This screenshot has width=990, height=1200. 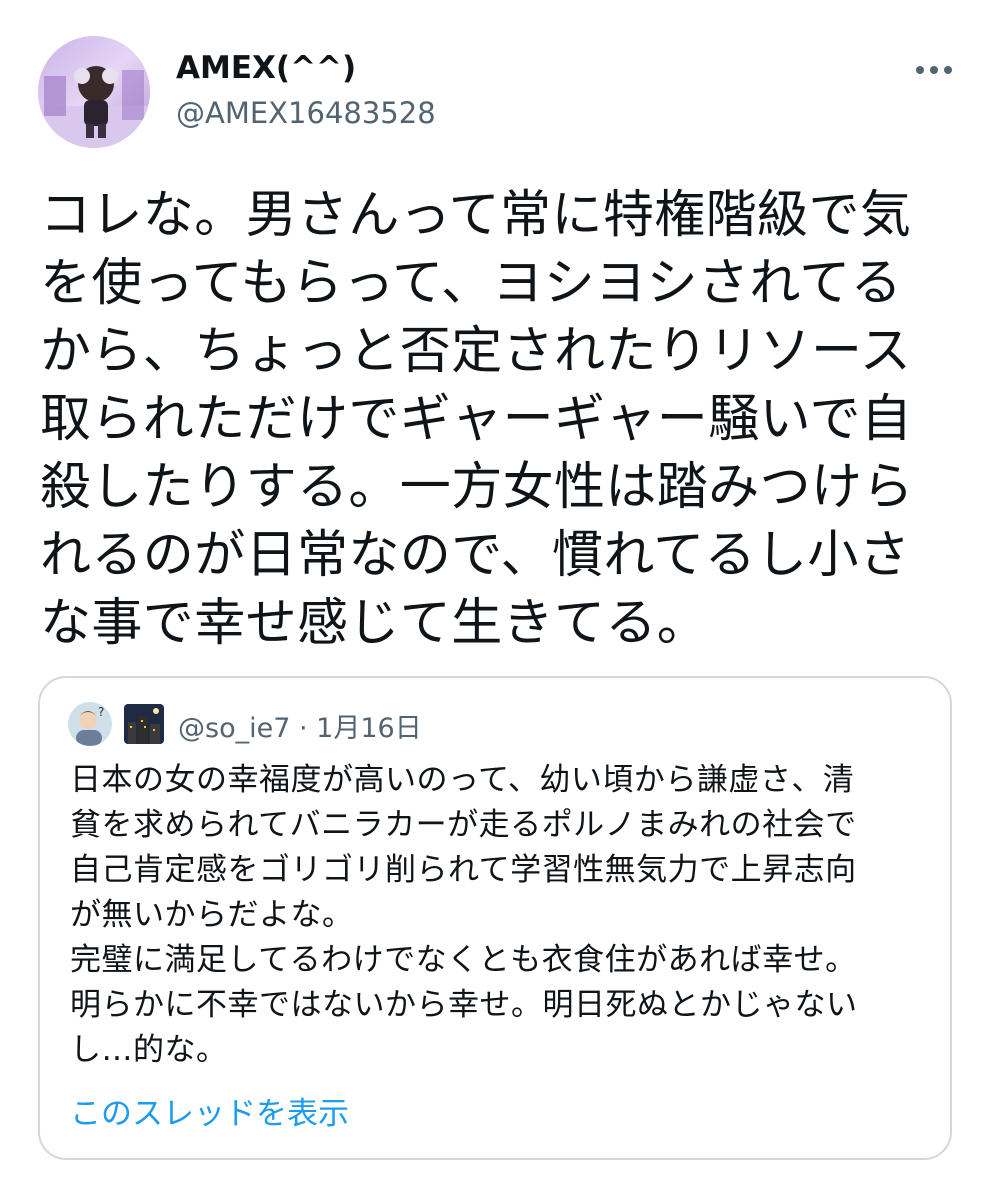 I want to click on quoted-user-emoji, so click(x=144, y=724).